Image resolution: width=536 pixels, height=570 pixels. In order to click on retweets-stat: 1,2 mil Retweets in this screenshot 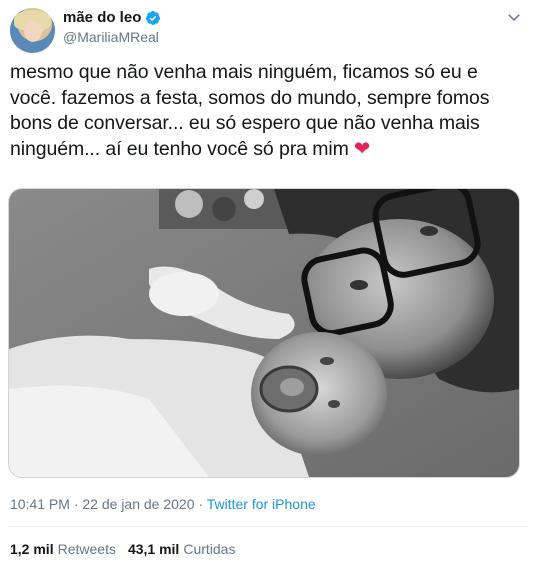, I will do `click(63, 549)`.